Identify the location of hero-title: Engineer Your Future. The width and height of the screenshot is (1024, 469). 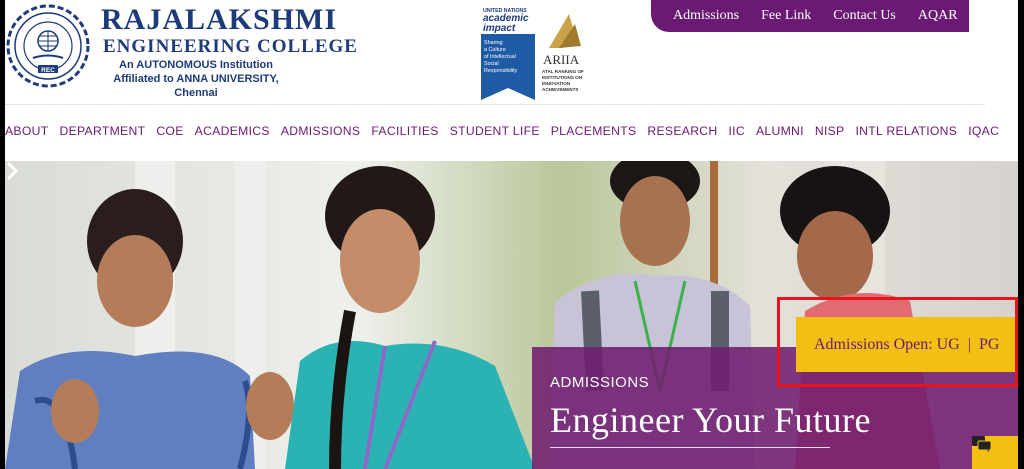
(710, 420).